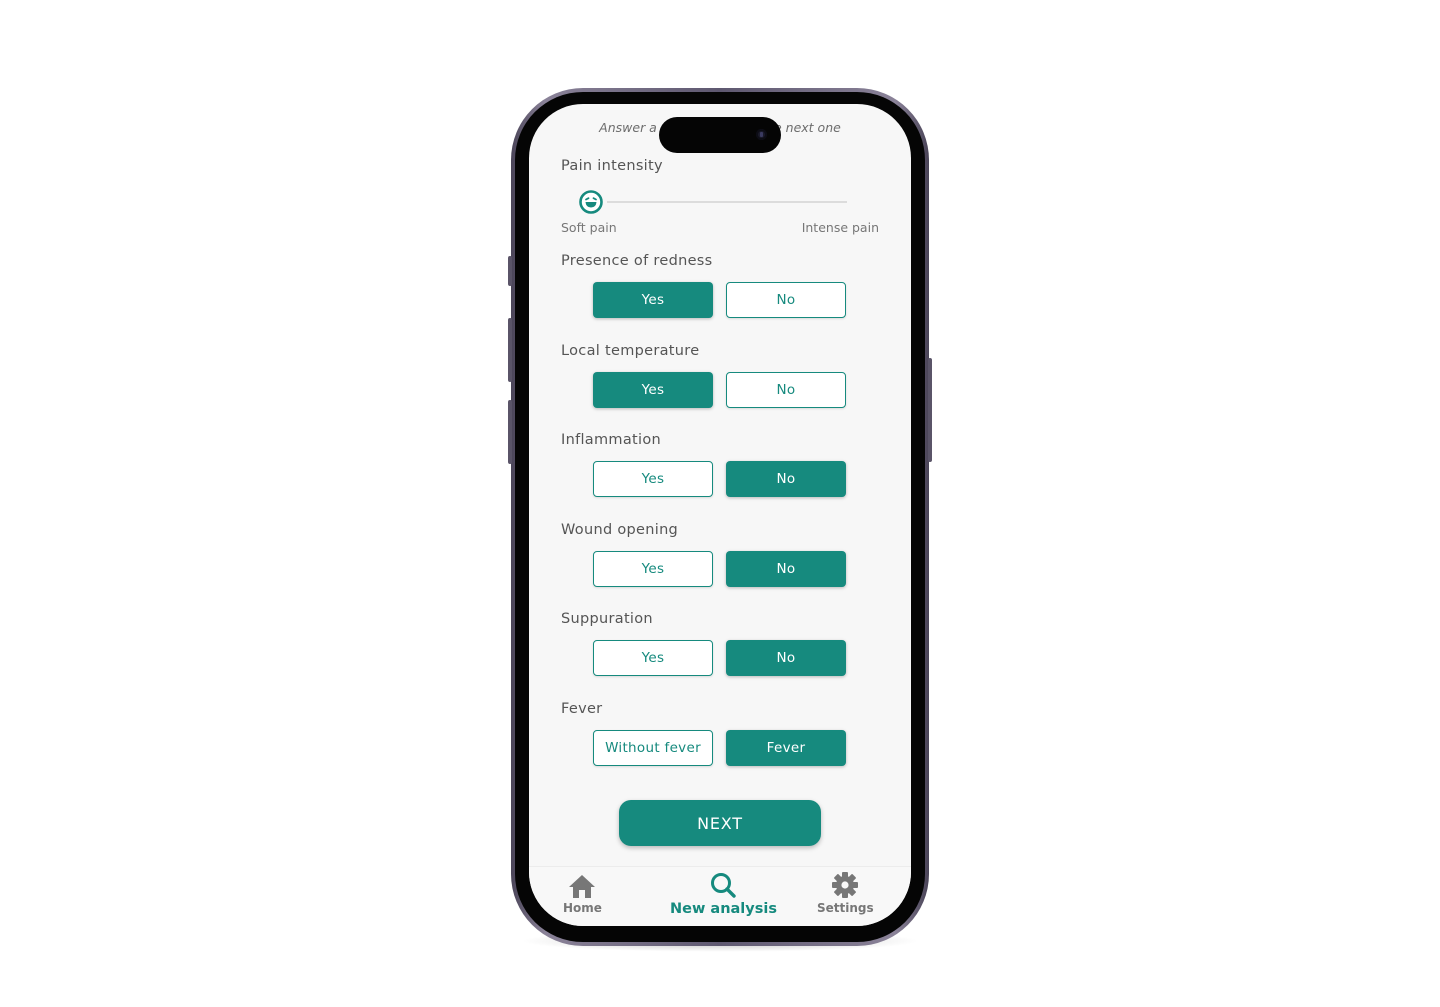  Describe the element at coordinates (582, 708) in the screenshot. I see `question-label: Fever` at that location.